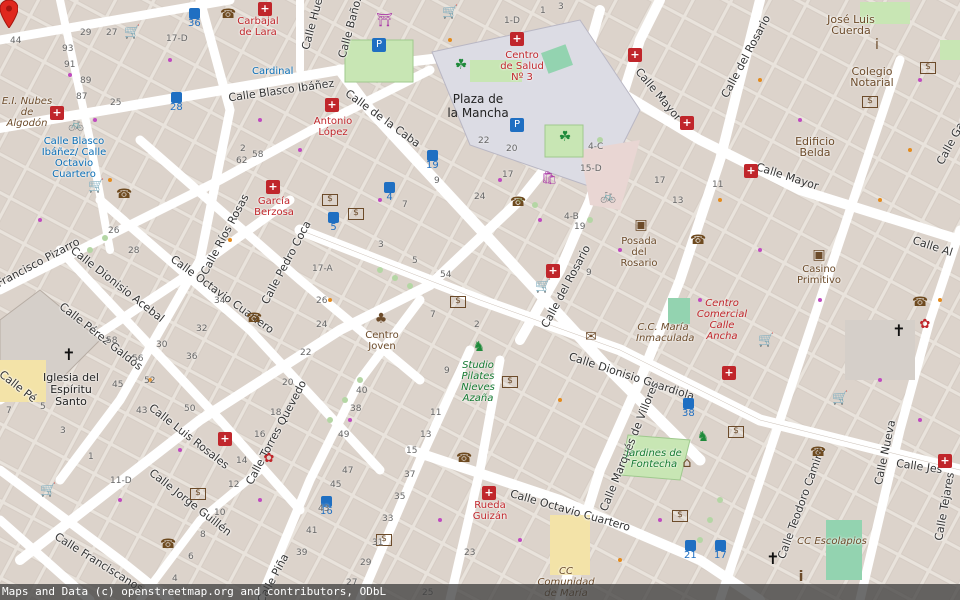 Image resolution: width=960 pixels, height=600 pixels. What do you see at coordinates (27, 112) in the screenshot?
I see `ei-nubes-label: E.I. Nubes de Algodón` at bounding box center [27, 112].